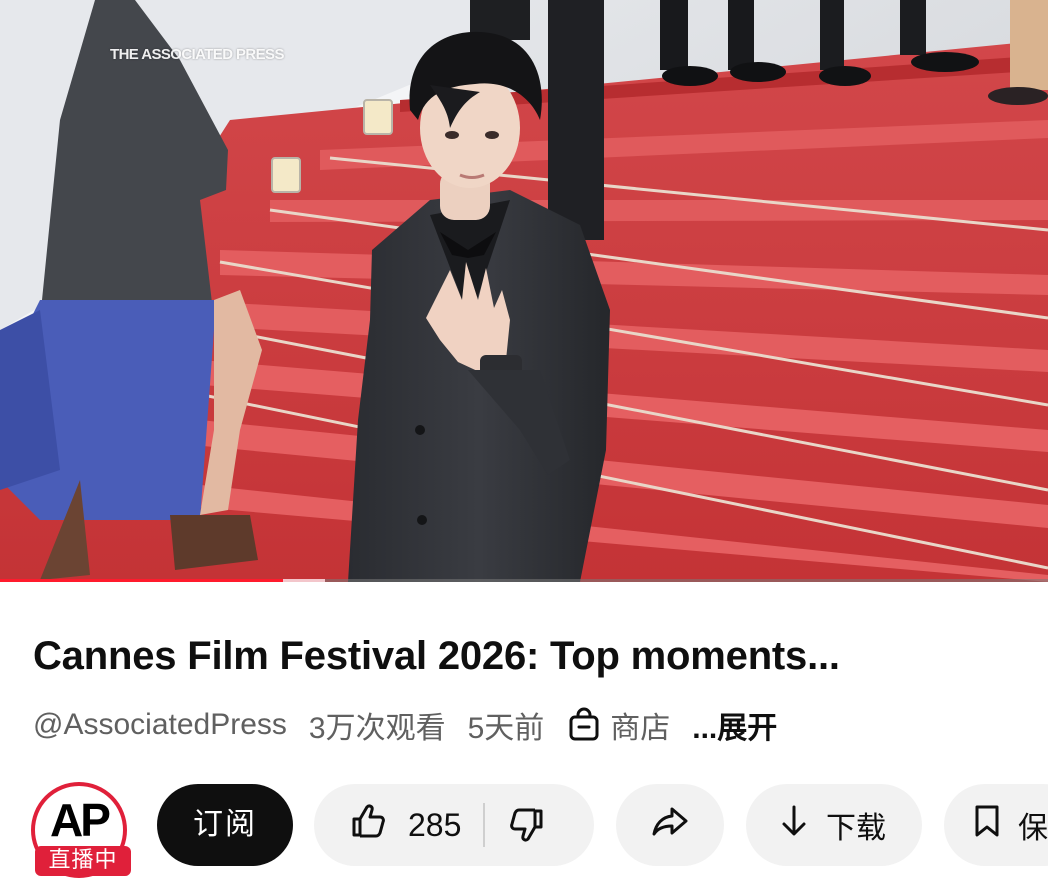 The width and height of the screenshot is (1048, 886). I want to click on progress-played, so click(141, 580).